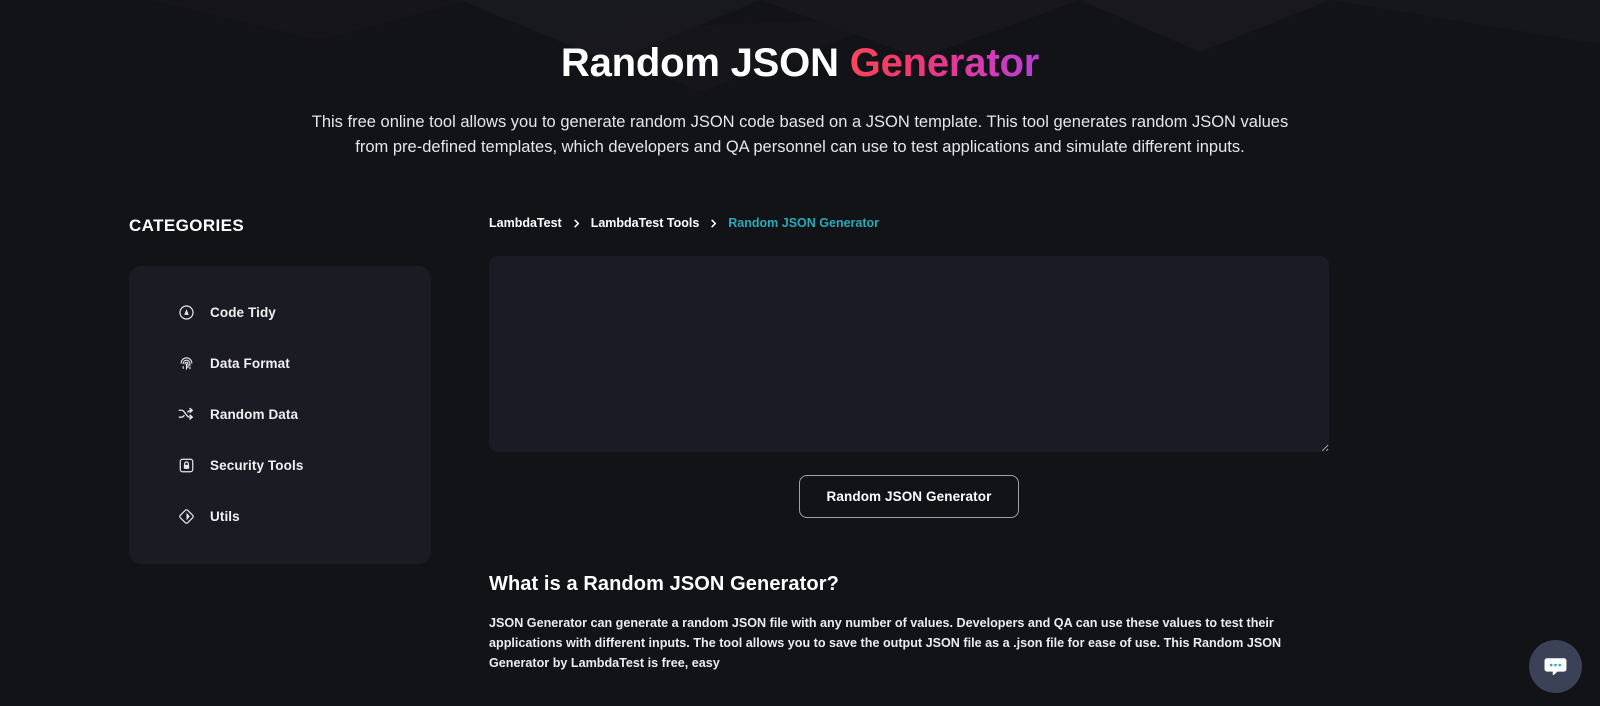 The image size is (1600, 706). What do you see at coordinates (280, 312) in the screenshot?
I see `sidebar-item-code-tidy: Code Tidy` at bounding box center [280, 312].